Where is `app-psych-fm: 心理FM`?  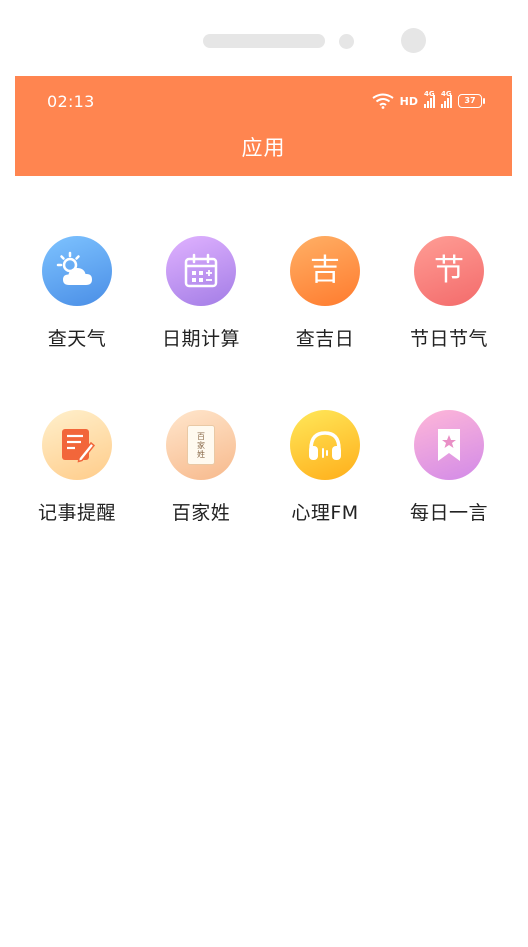 app-psych-fm: 心理FM is located at coordinates (325, 467).